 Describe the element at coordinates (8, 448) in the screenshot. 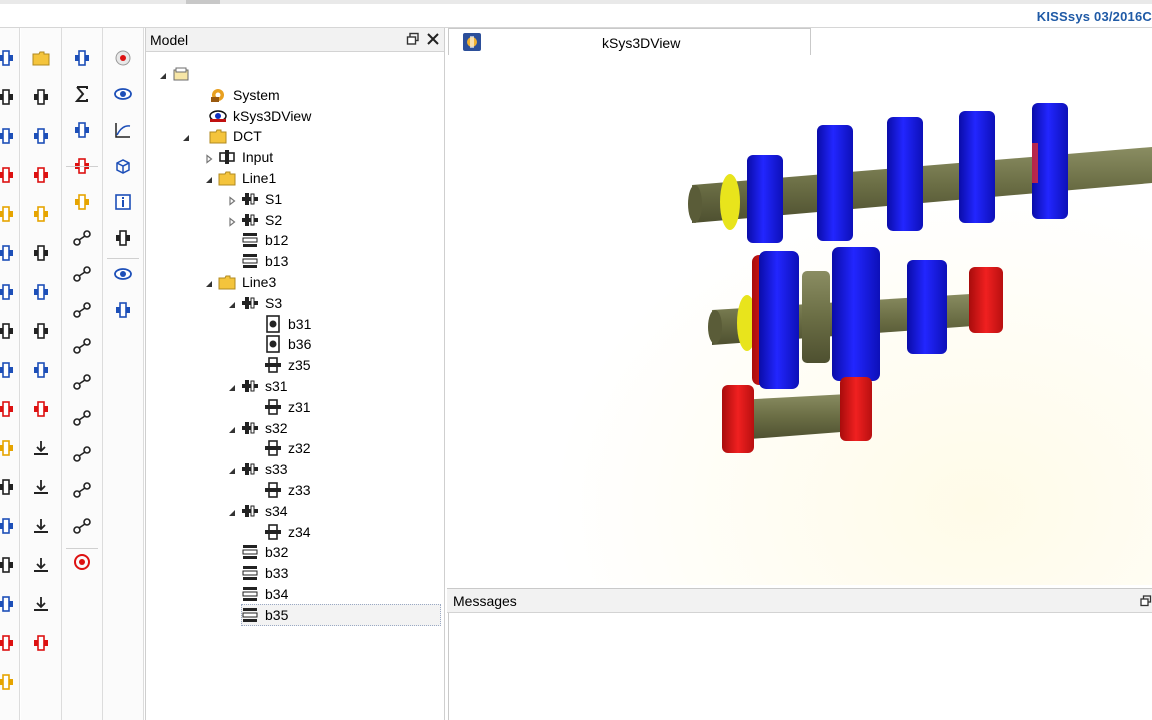

I see `rotate-tool-icon` at that location.